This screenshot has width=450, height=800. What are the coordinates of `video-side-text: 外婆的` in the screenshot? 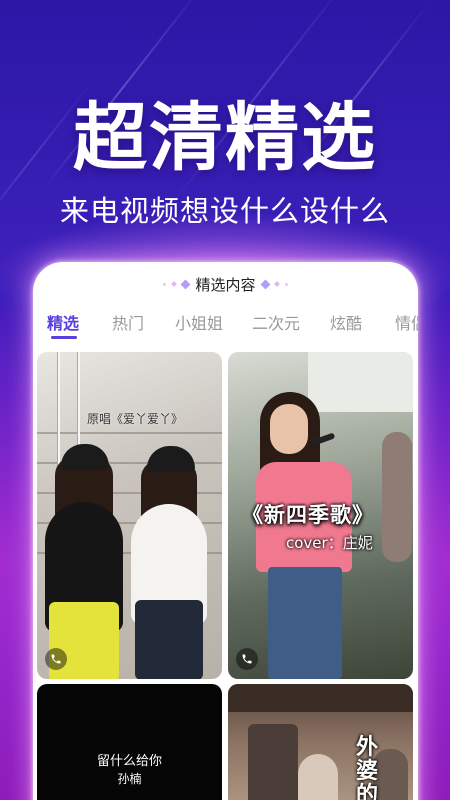 It's located at (367, 767).